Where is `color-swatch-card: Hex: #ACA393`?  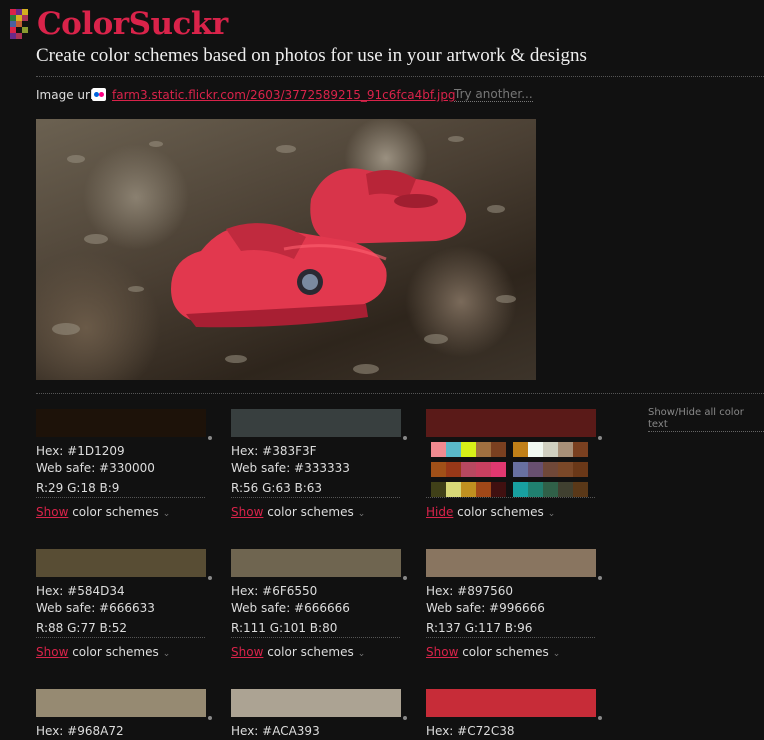
color-swatch-card: Hex: #ACA393 is located at coordinates (319, 714).